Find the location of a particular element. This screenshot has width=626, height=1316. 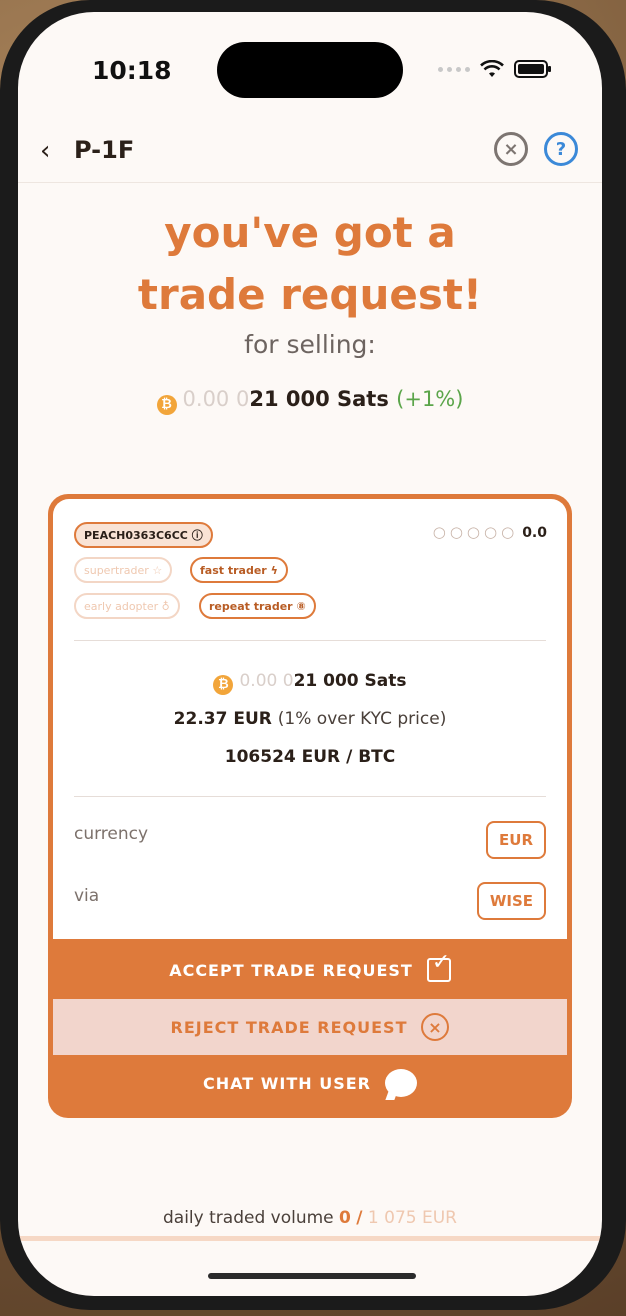

badge-early-adopter: early adopter ♁ is located at coordinates (127, 606).